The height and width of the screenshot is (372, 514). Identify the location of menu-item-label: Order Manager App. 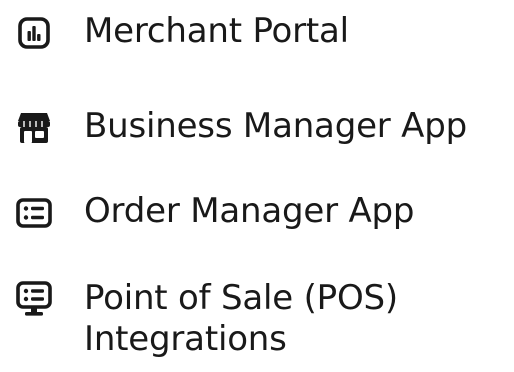
(249, 211).